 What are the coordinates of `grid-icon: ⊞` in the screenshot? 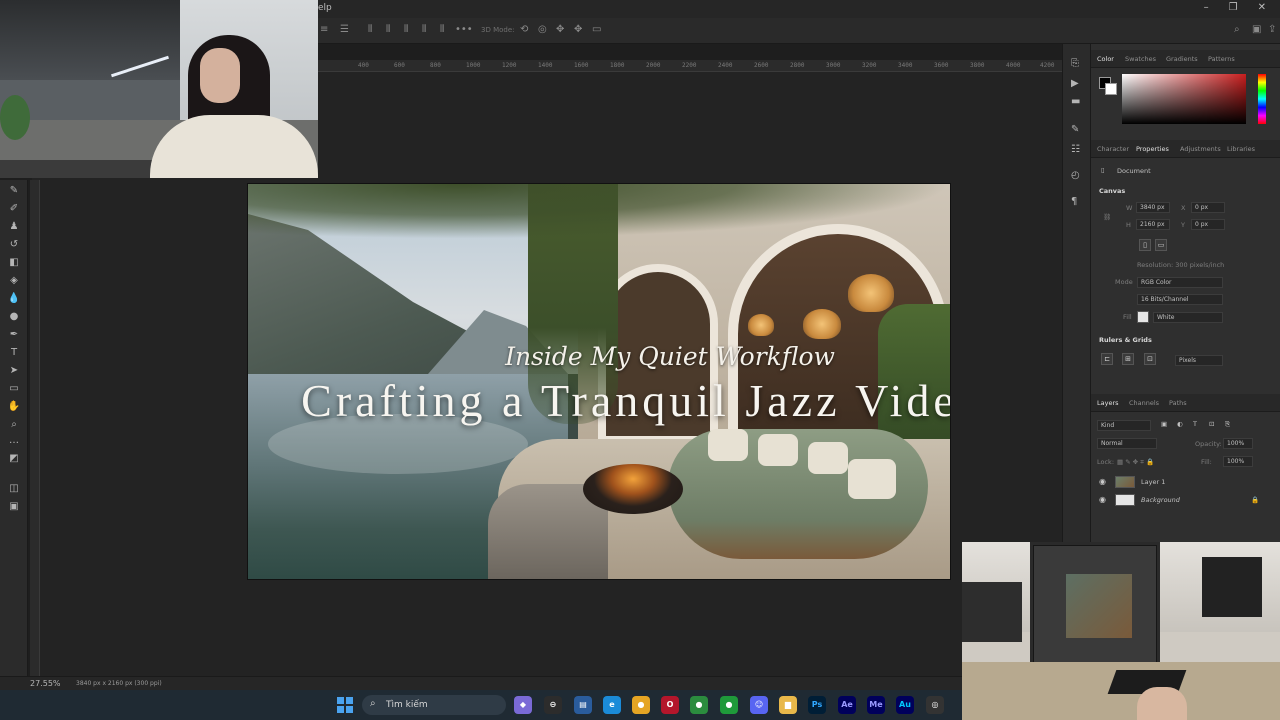 It's located at (1128, 359).